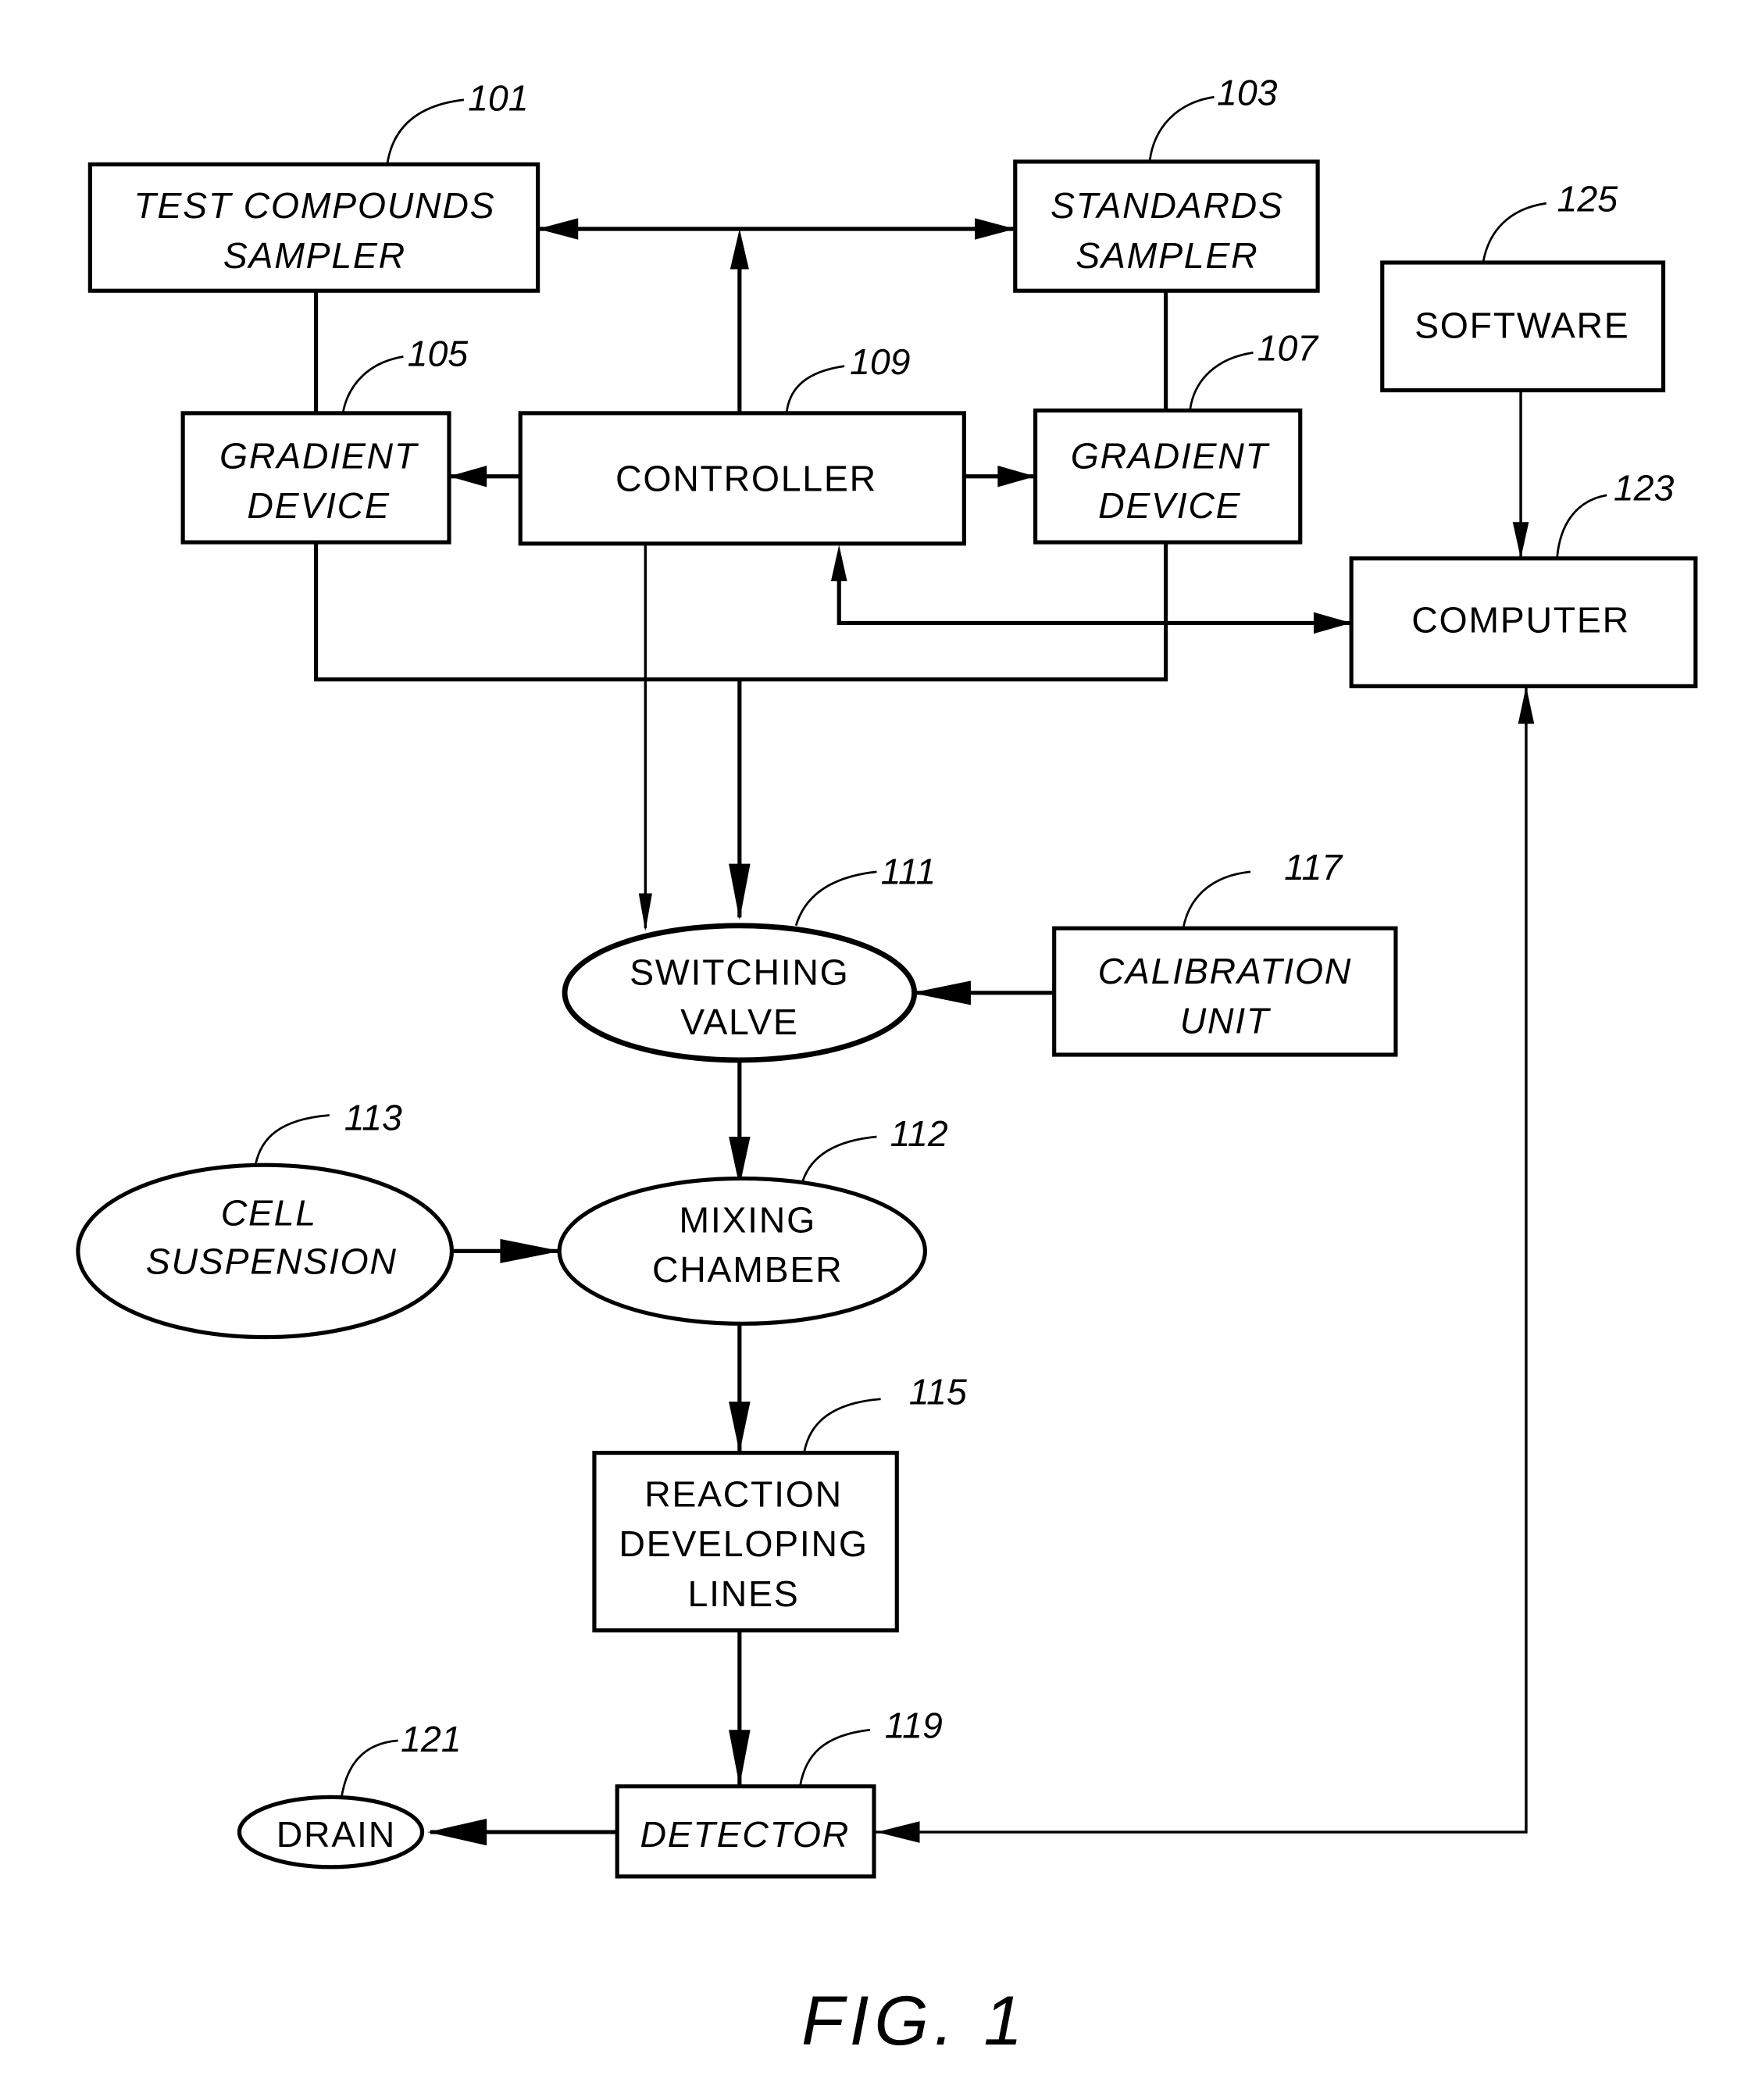  What do you see at coordinates (747, 1269) in the screenshot?
I see `mixing-chamber-label-line2: CHAMBER` at bounding box center [747, 1269].